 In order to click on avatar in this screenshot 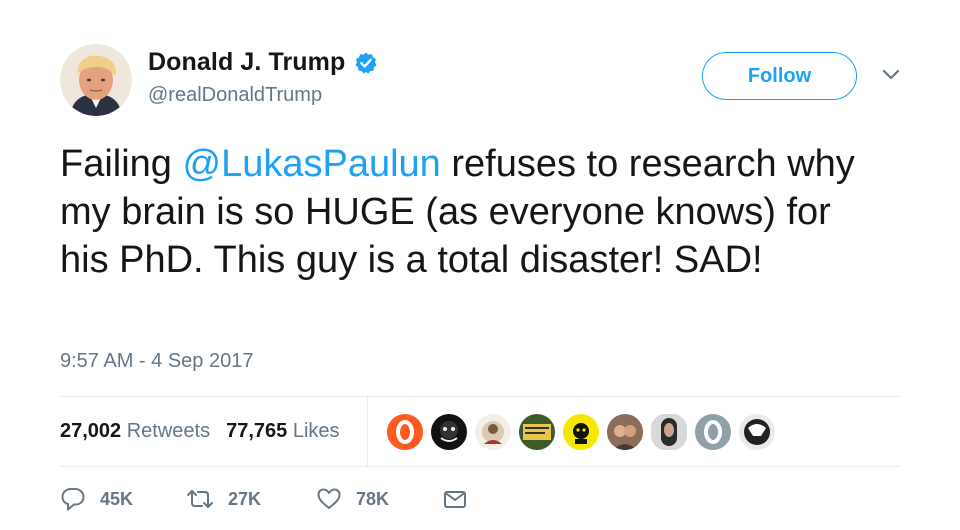, I will do `click(96, 80)`.